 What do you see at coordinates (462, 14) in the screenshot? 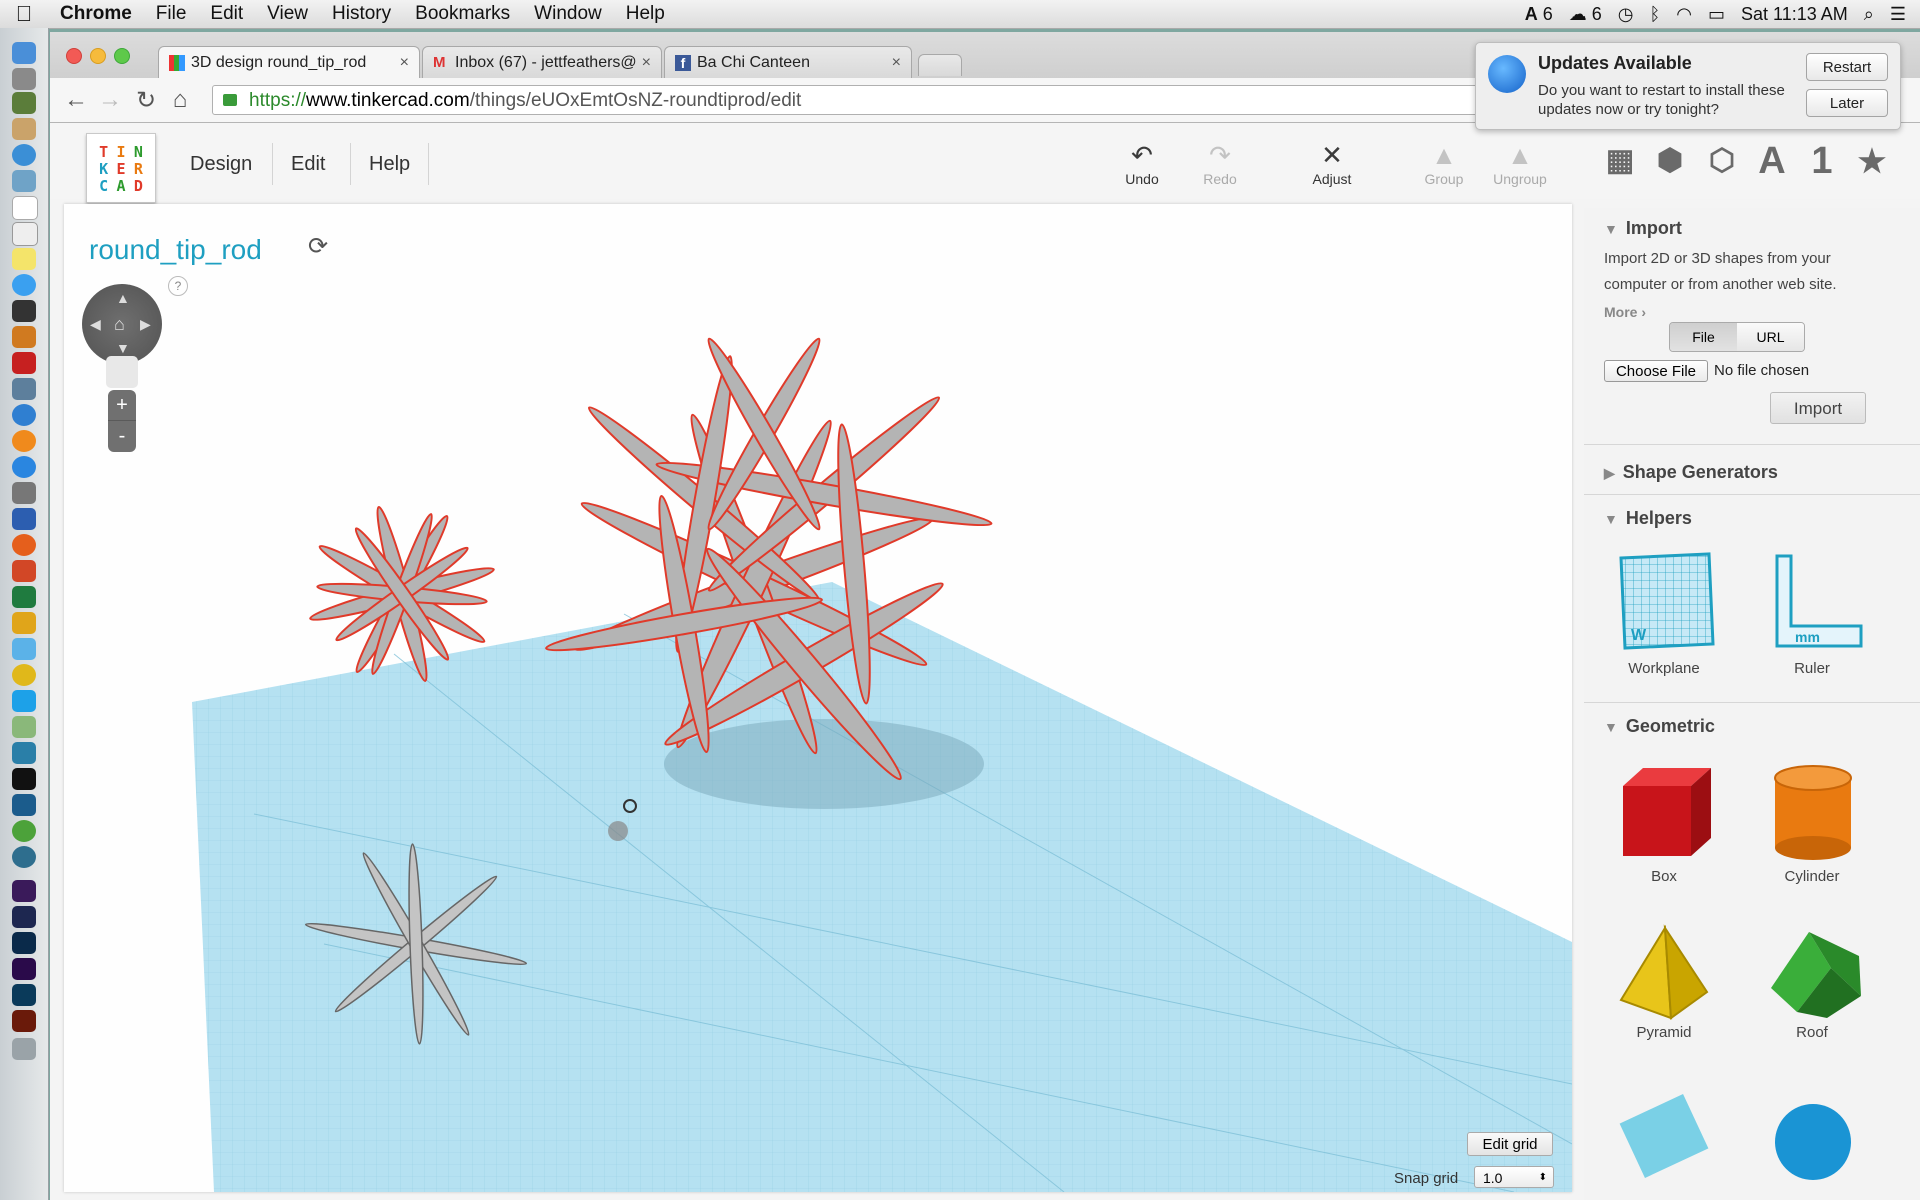
I see `menu-bookmarks: Bookmarks` at bounding box center [462, 14].